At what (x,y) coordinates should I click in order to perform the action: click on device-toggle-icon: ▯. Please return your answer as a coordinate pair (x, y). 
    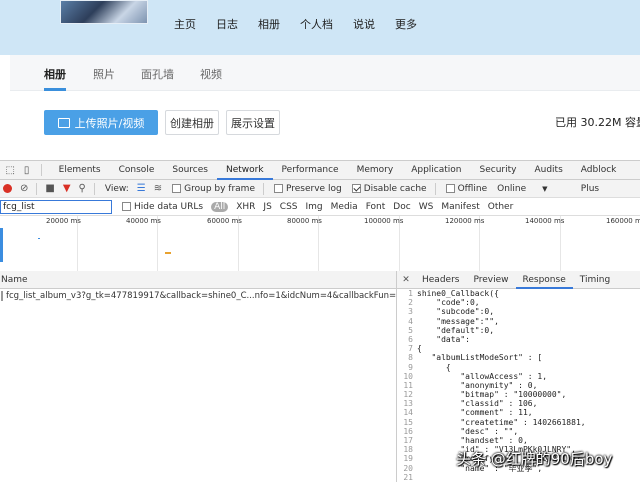
    Looking at the image, I should click on (26, 170).